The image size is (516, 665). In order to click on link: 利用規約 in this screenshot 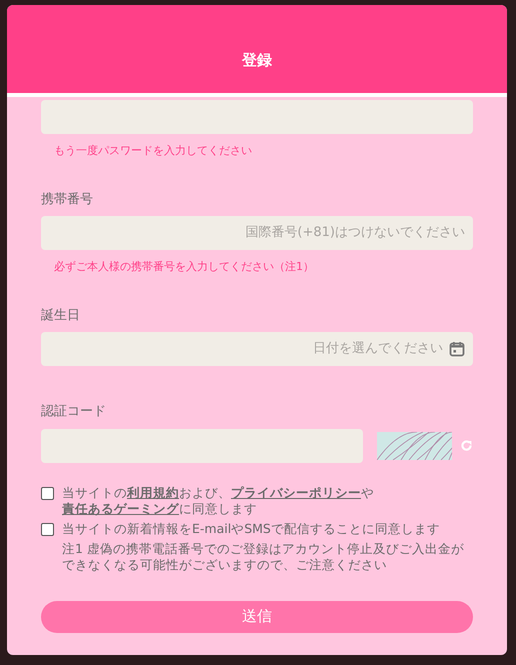, I will do `click(153, 492)`.